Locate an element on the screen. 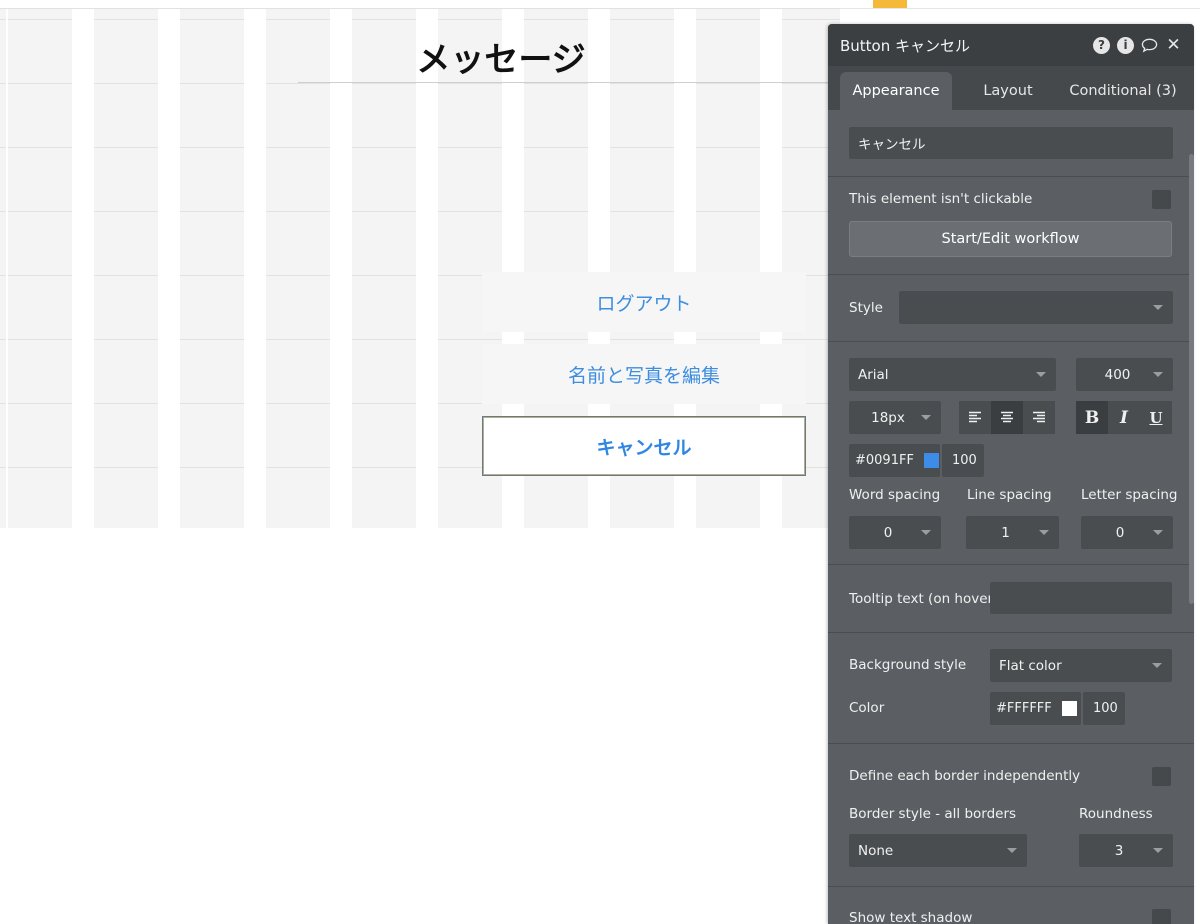 The width and height of the screenshot is (1200, 924). not-clickable-label: This element isn't clickable is located at coordinates (941, 199).